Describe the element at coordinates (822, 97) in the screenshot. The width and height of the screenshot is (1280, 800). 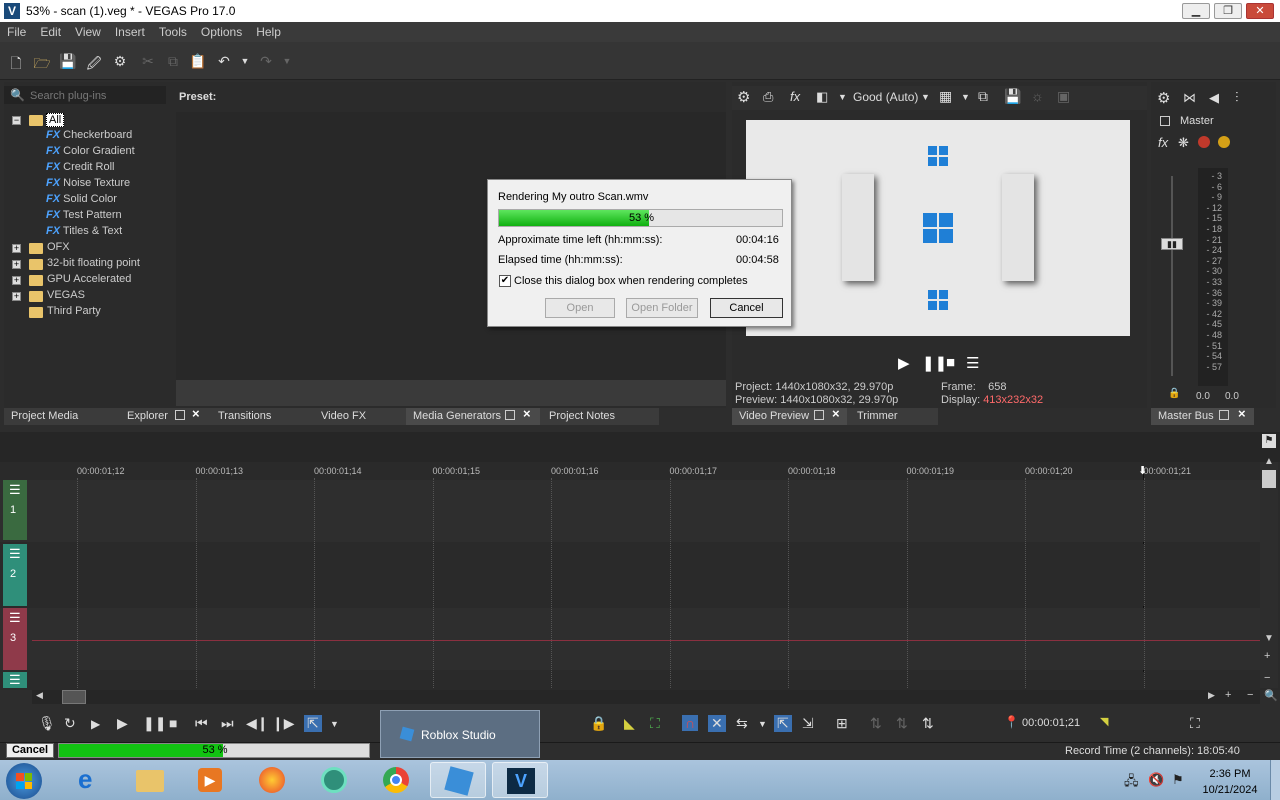
I see `split-screen-icon: ◧` at that location.